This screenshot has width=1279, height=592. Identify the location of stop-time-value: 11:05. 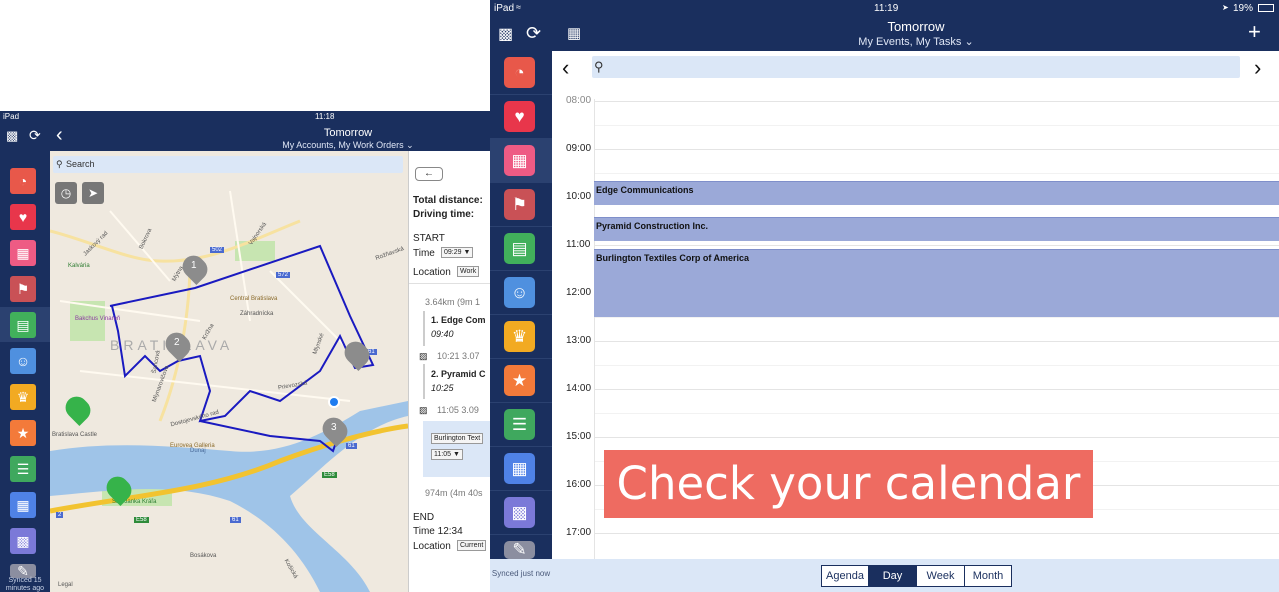
(442, 454).